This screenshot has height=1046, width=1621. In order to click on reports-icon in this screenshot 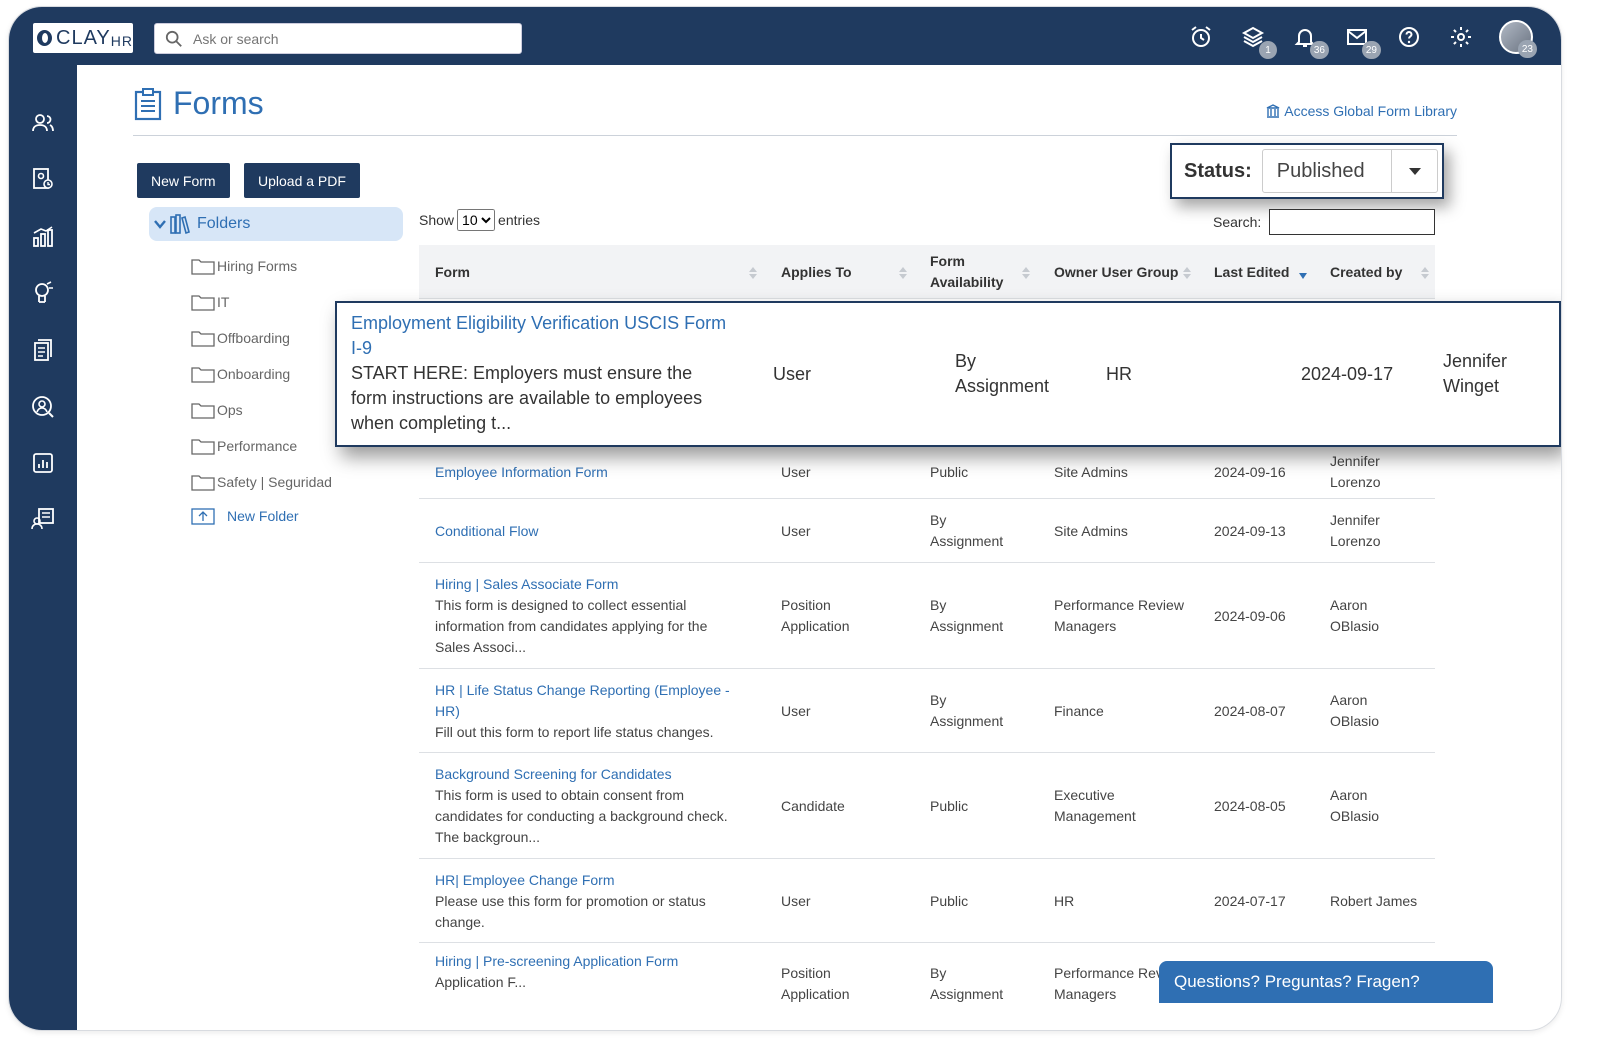, I will do `click(43, 463)`.